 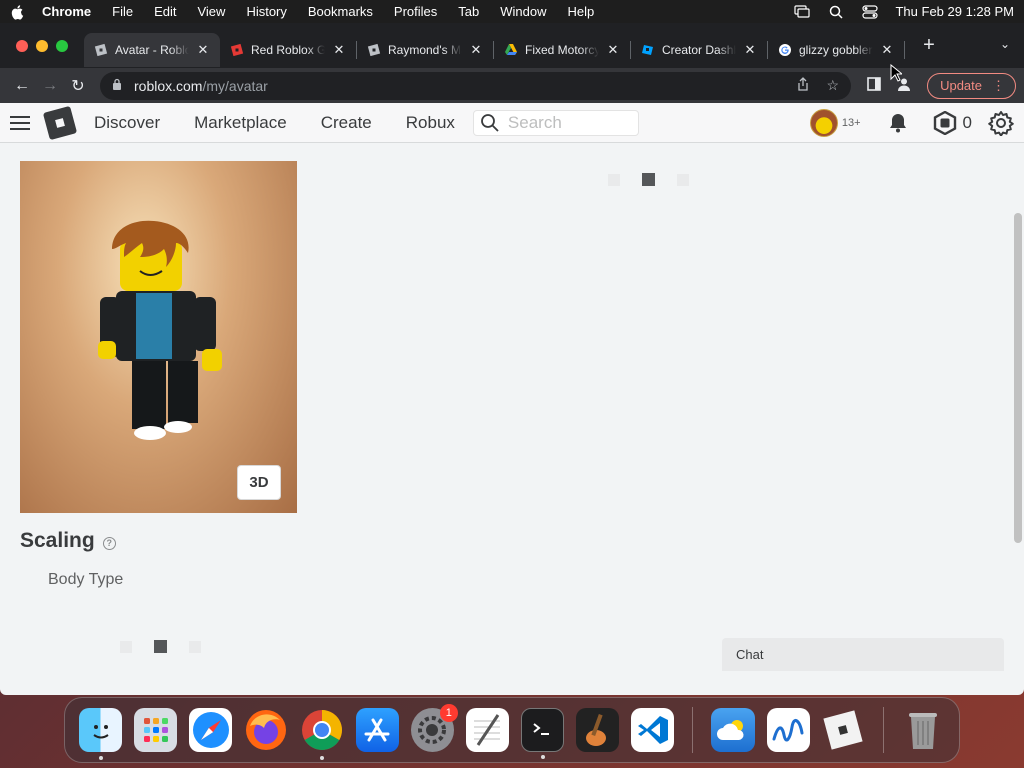 I want to click on close-window-button, so click(x=22, y=45).